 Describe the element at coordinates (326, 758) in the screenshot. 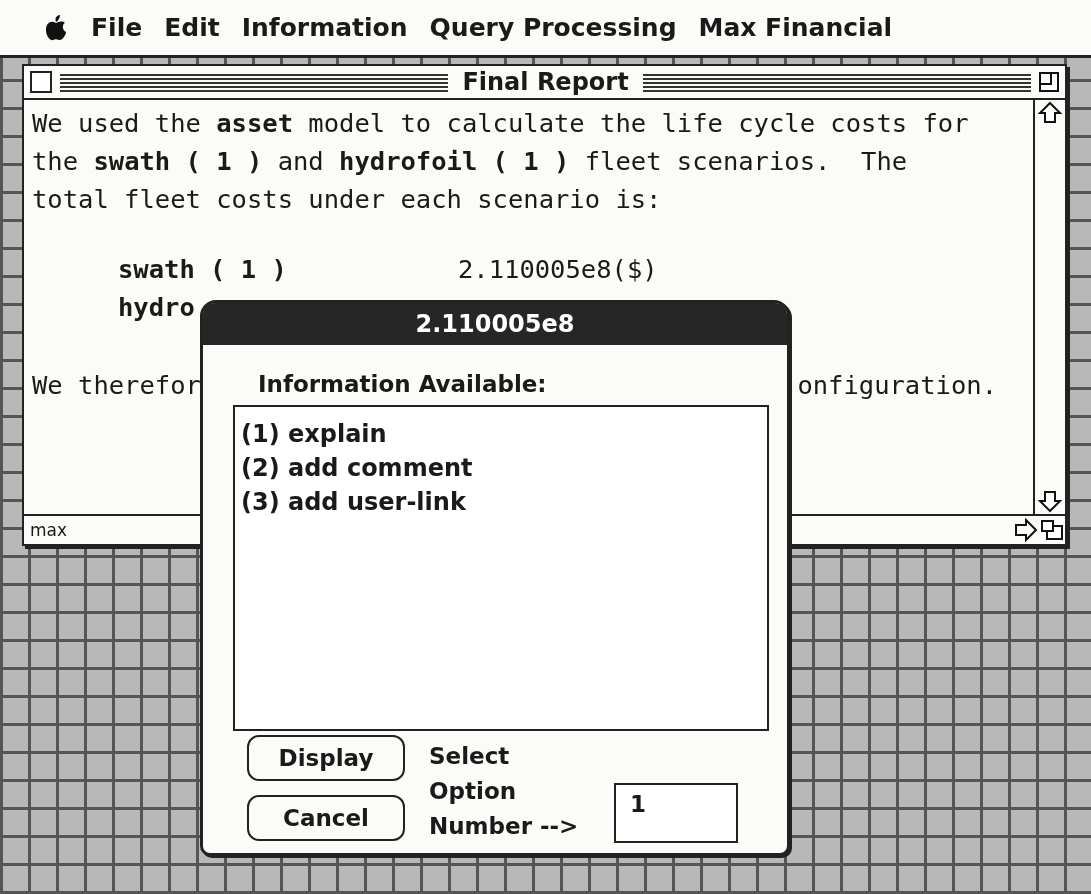

I see `dialog-button: Display` at that location.